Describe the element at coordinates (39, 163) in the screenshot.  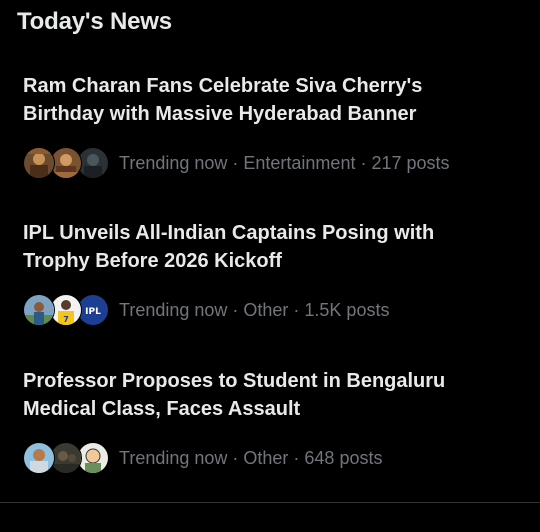
I see `fan-banner-thumbnail` at that location.